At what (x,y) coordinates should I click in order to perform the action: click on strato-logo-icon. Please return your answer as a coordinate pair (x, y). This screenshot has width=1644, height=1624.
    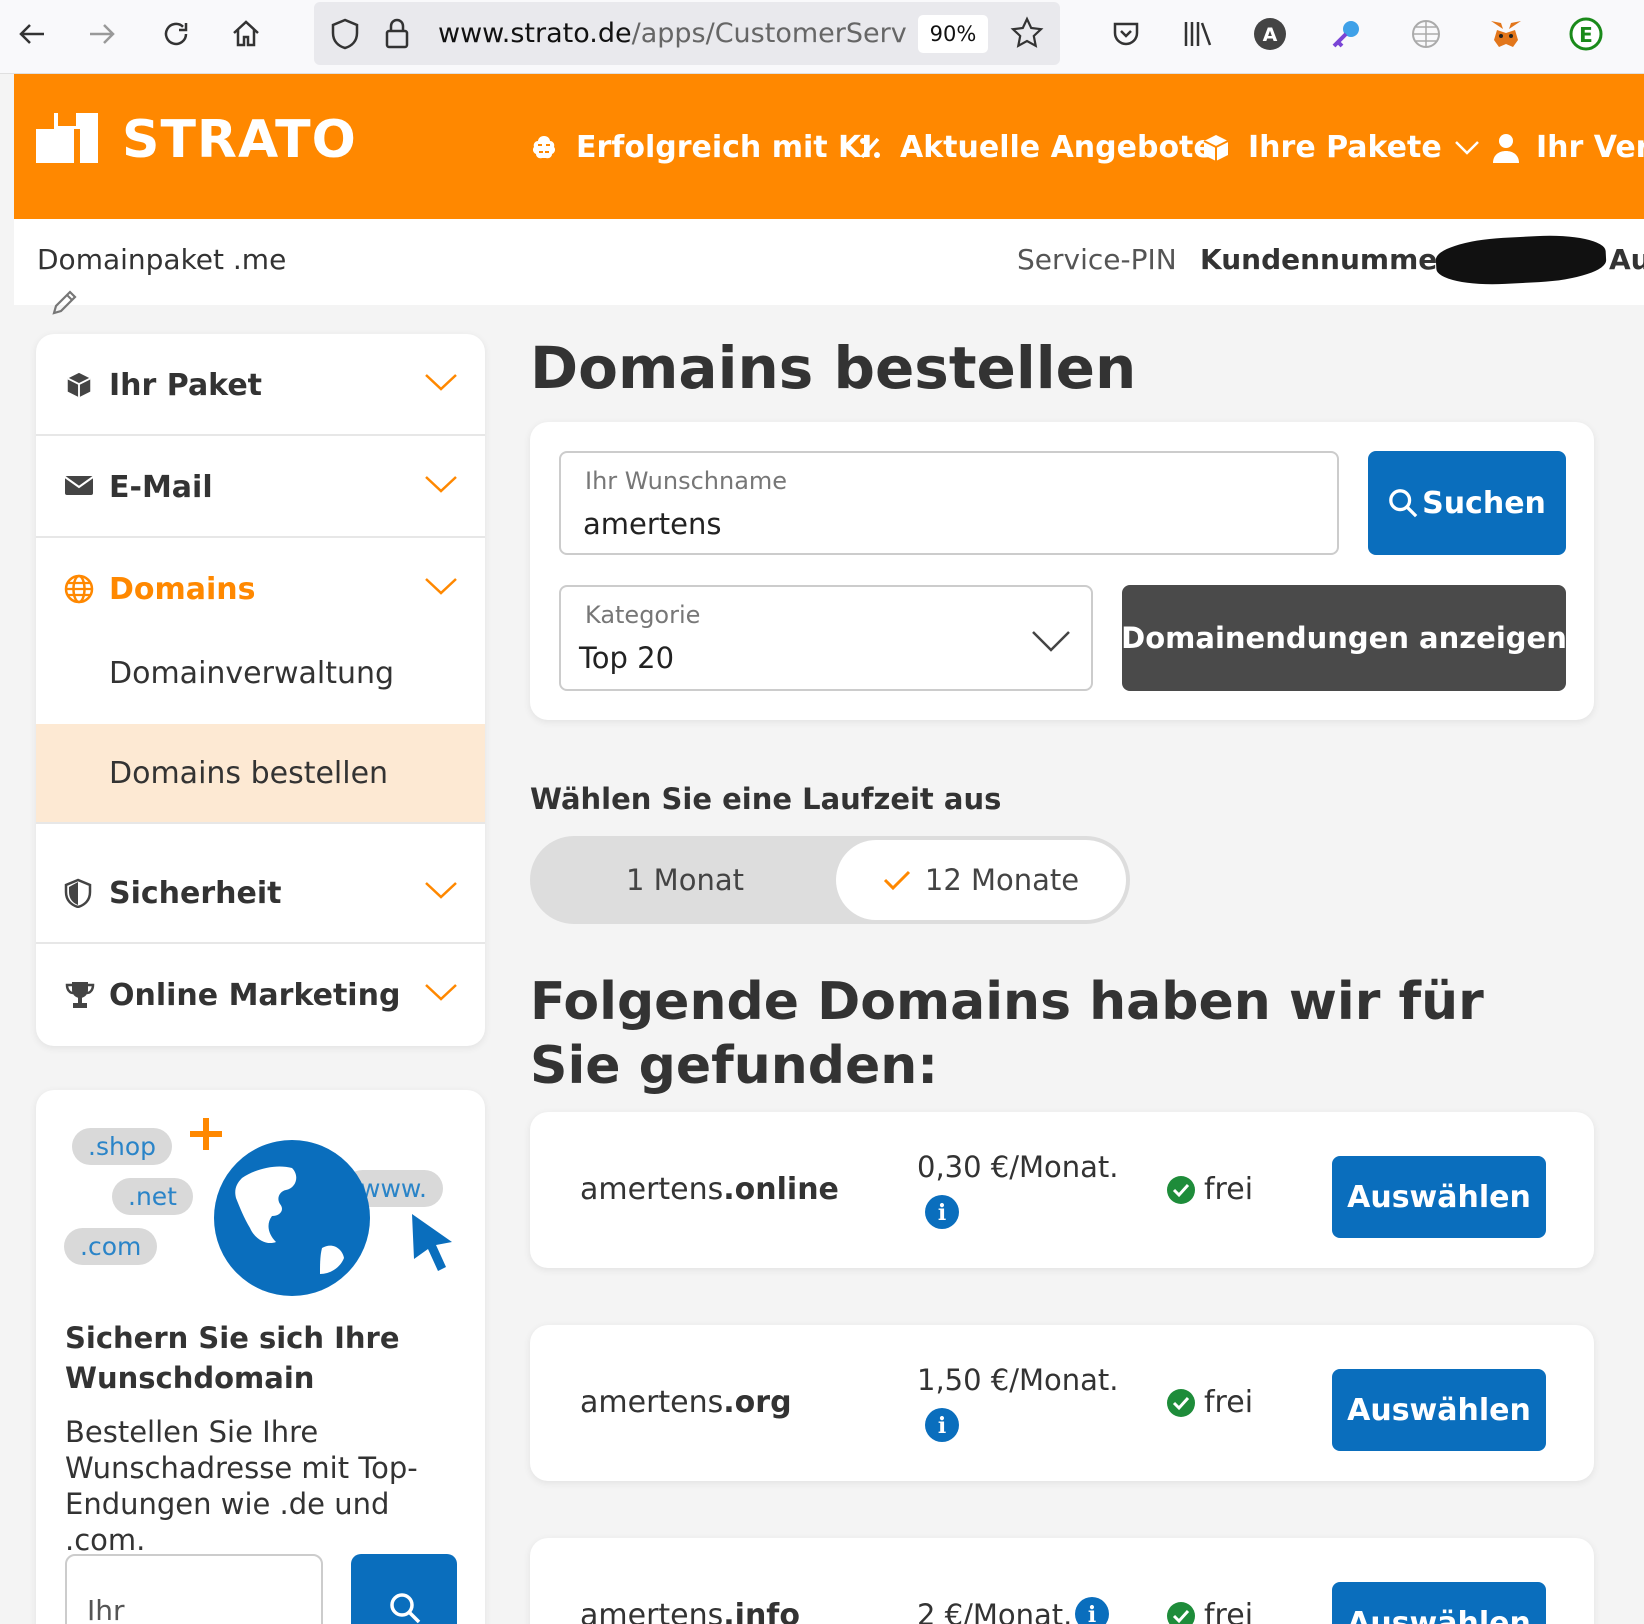
    Looking at the image, I should click on (67, 138).